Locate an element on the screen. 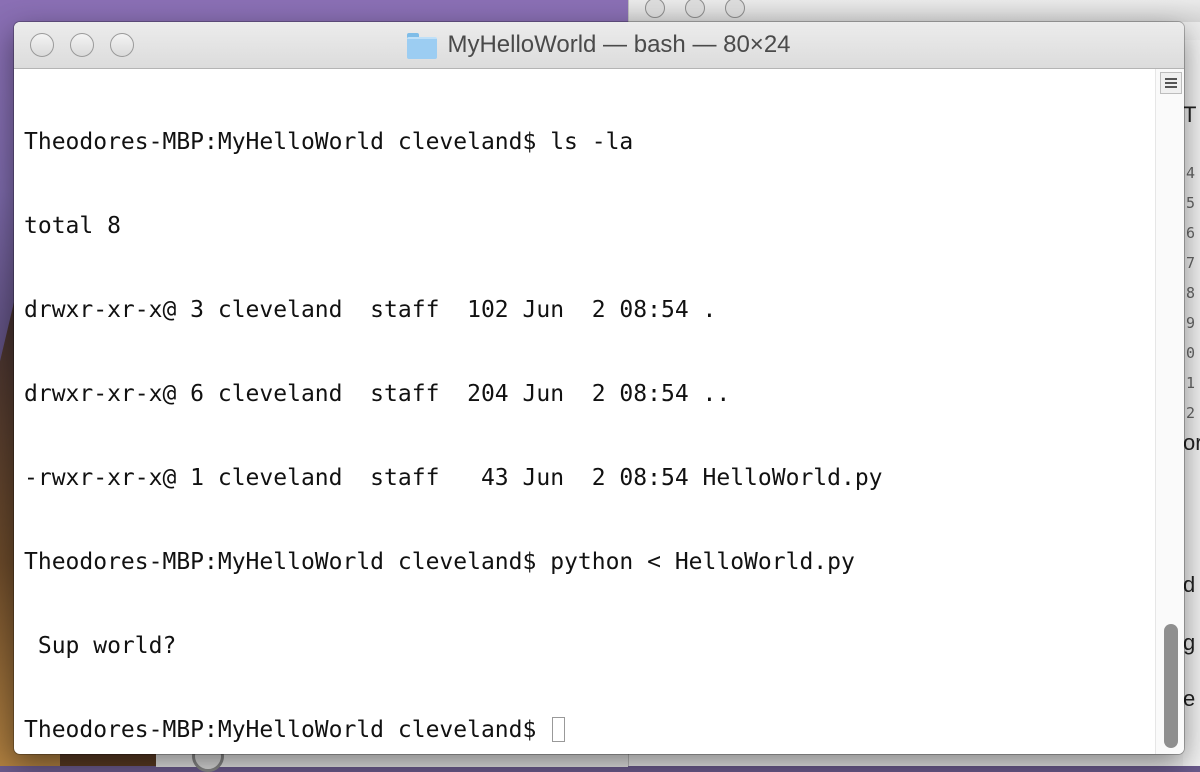 Image resolution: width=1200 pixels, height=772 pixels. edge-fragment: T is located at coordinates (1190, 114).